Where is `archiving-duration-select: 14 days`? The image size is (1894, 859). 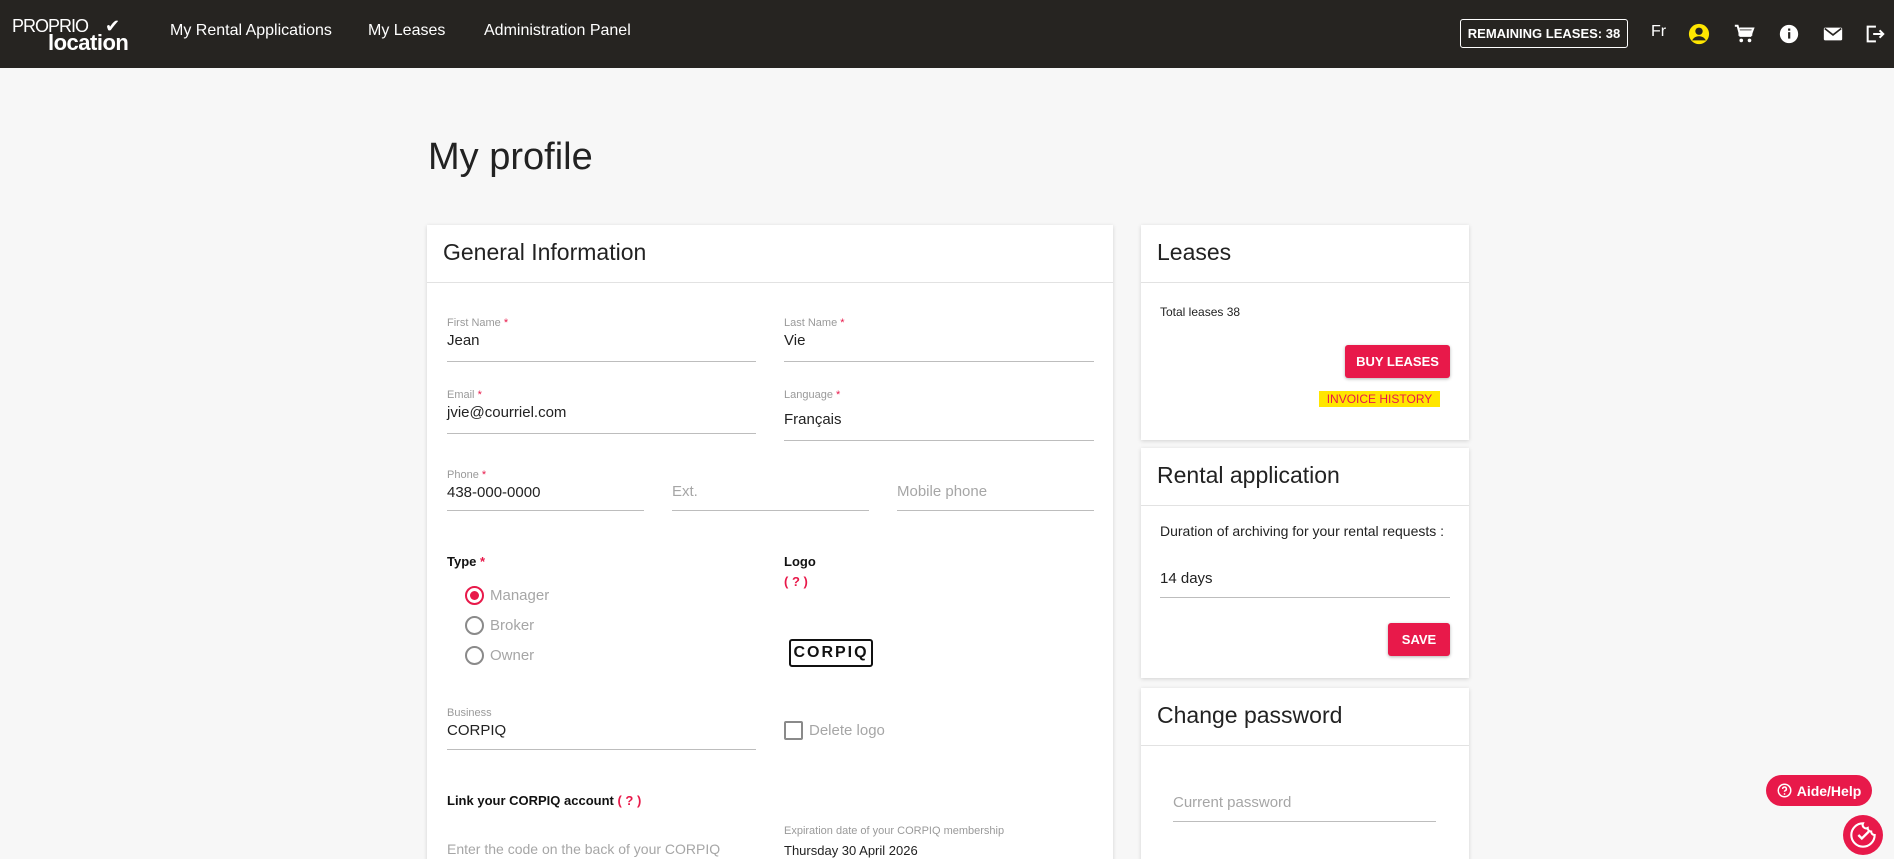
archiving-duration-select: 14 days is located at coordinates (1305, 584).